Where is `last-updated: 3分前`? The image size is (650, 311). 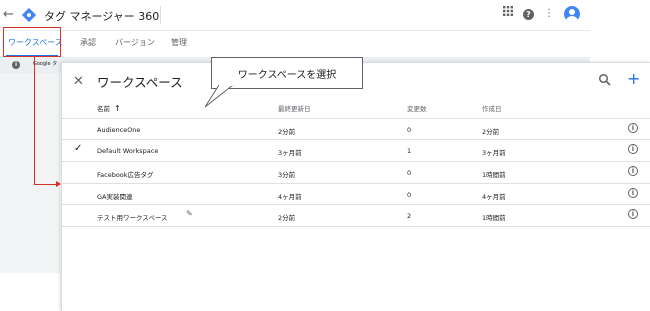 last-updated: 3分前 is located at coordinates (287, 175).